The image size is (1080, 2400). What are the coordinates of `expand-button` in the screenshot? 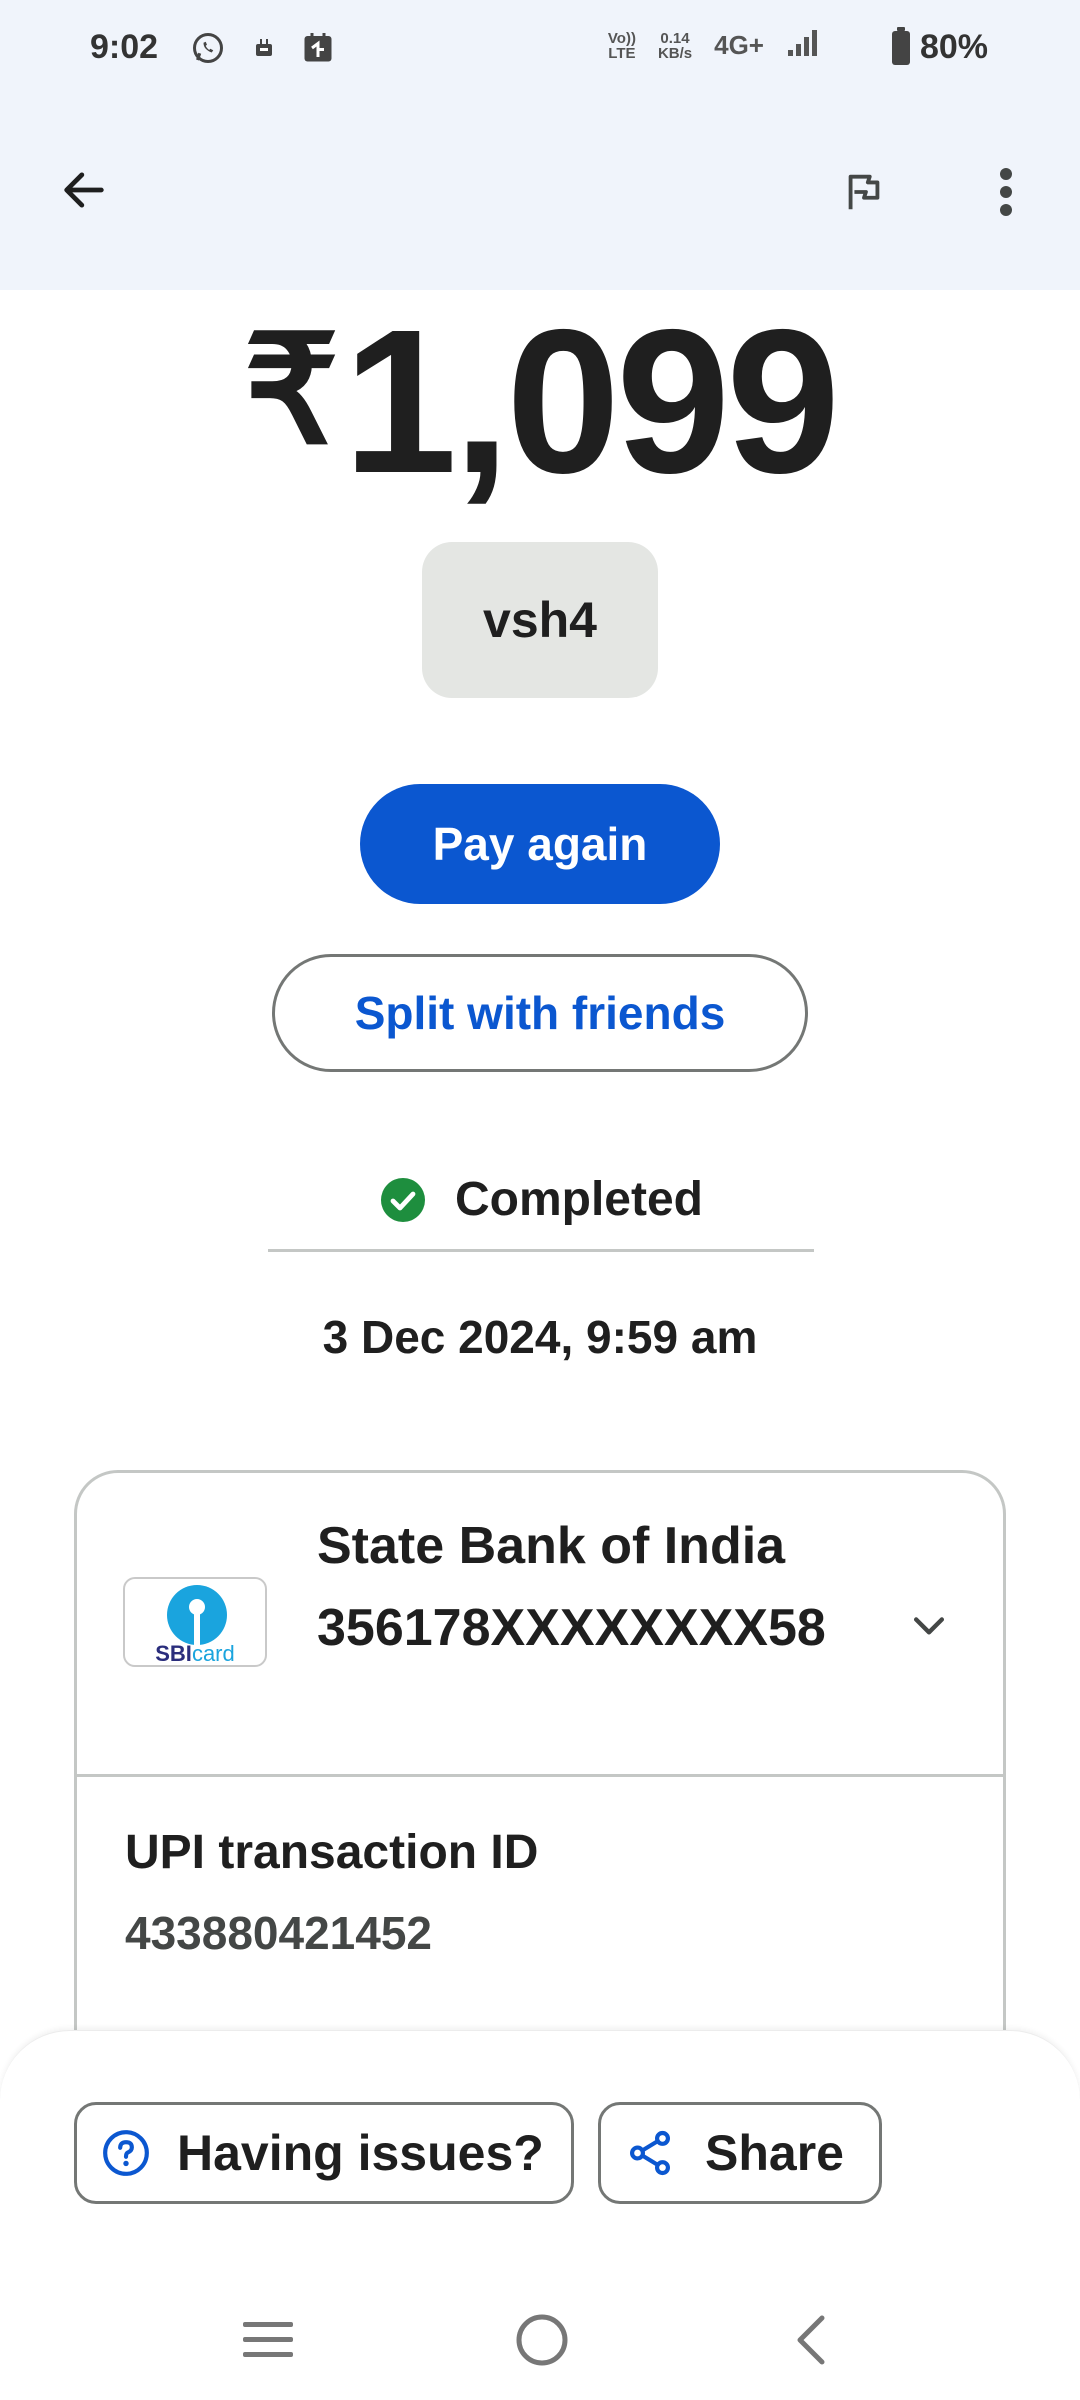 It's located at (929, 1625).